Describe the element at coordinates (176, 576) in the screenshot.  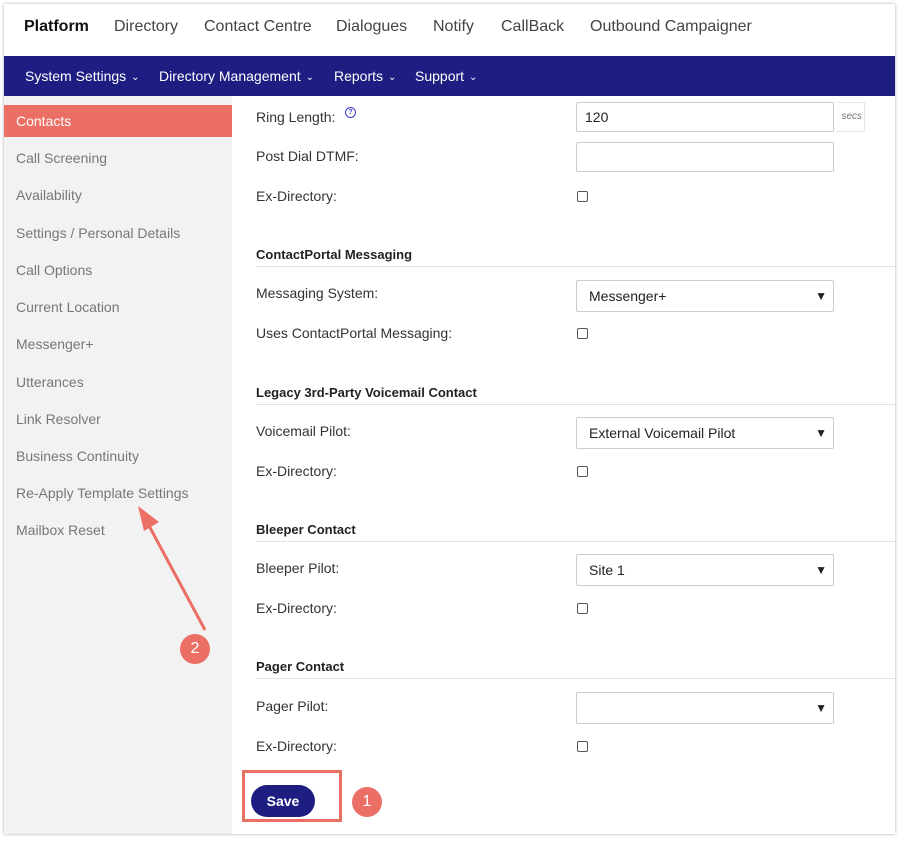
I see `arrow-shaft` at that location.